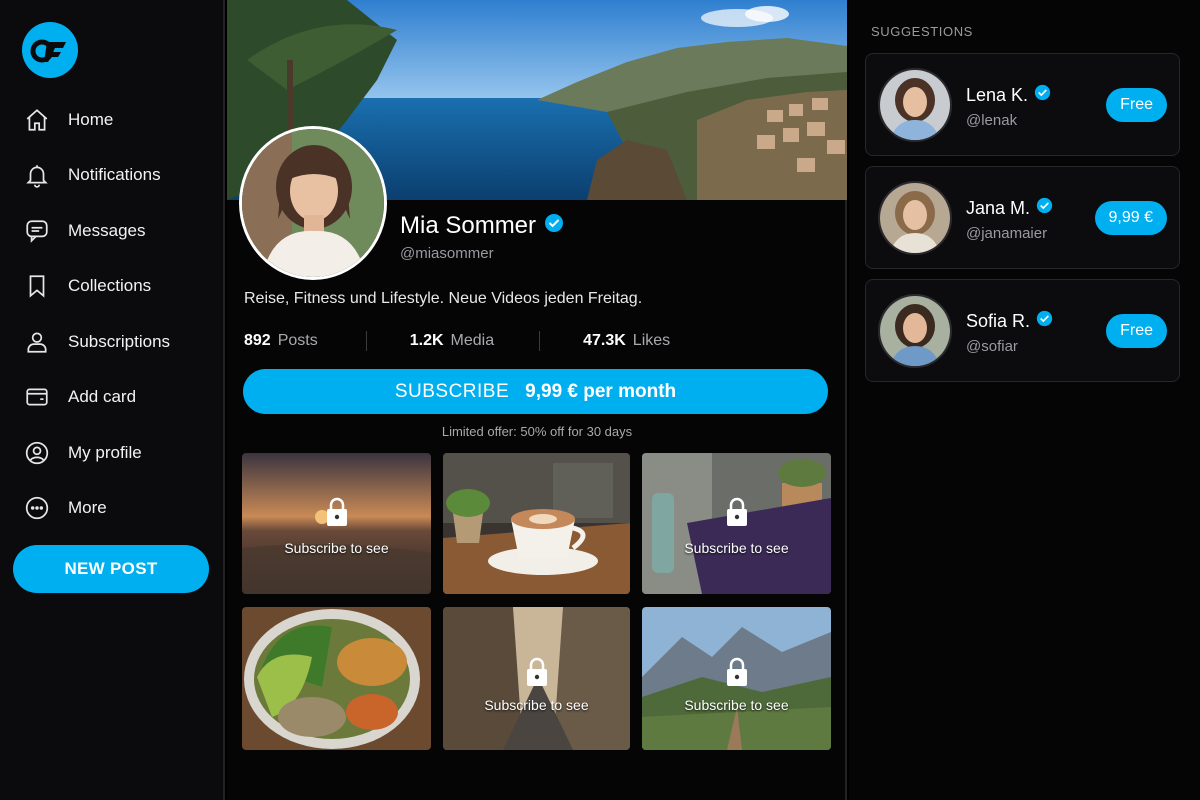 This screenshot has width=1200, height=800. Describe the element at coordinates (117, 509) in the screenshot. I see `sidebar-item-more: More` at that location.